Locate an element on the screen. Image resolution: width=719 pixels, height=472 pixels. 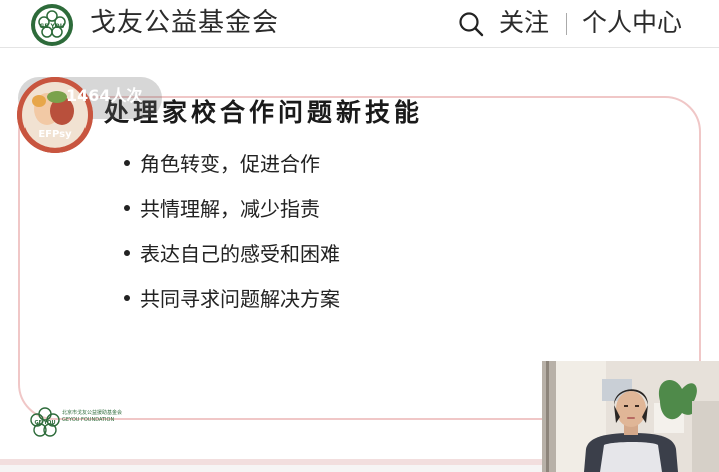
bullet-item: 角色转变，促进合作 is located at coordinates (232, 174).